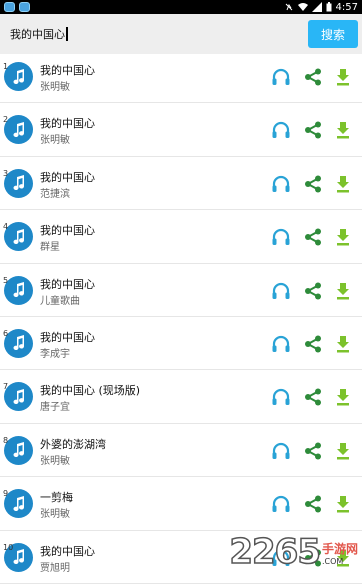  What do you see at coordinates (181, 504) in the screenshot?
I see `list-item: 9 一剪梅张明敏` at bounding box center [181, 504].